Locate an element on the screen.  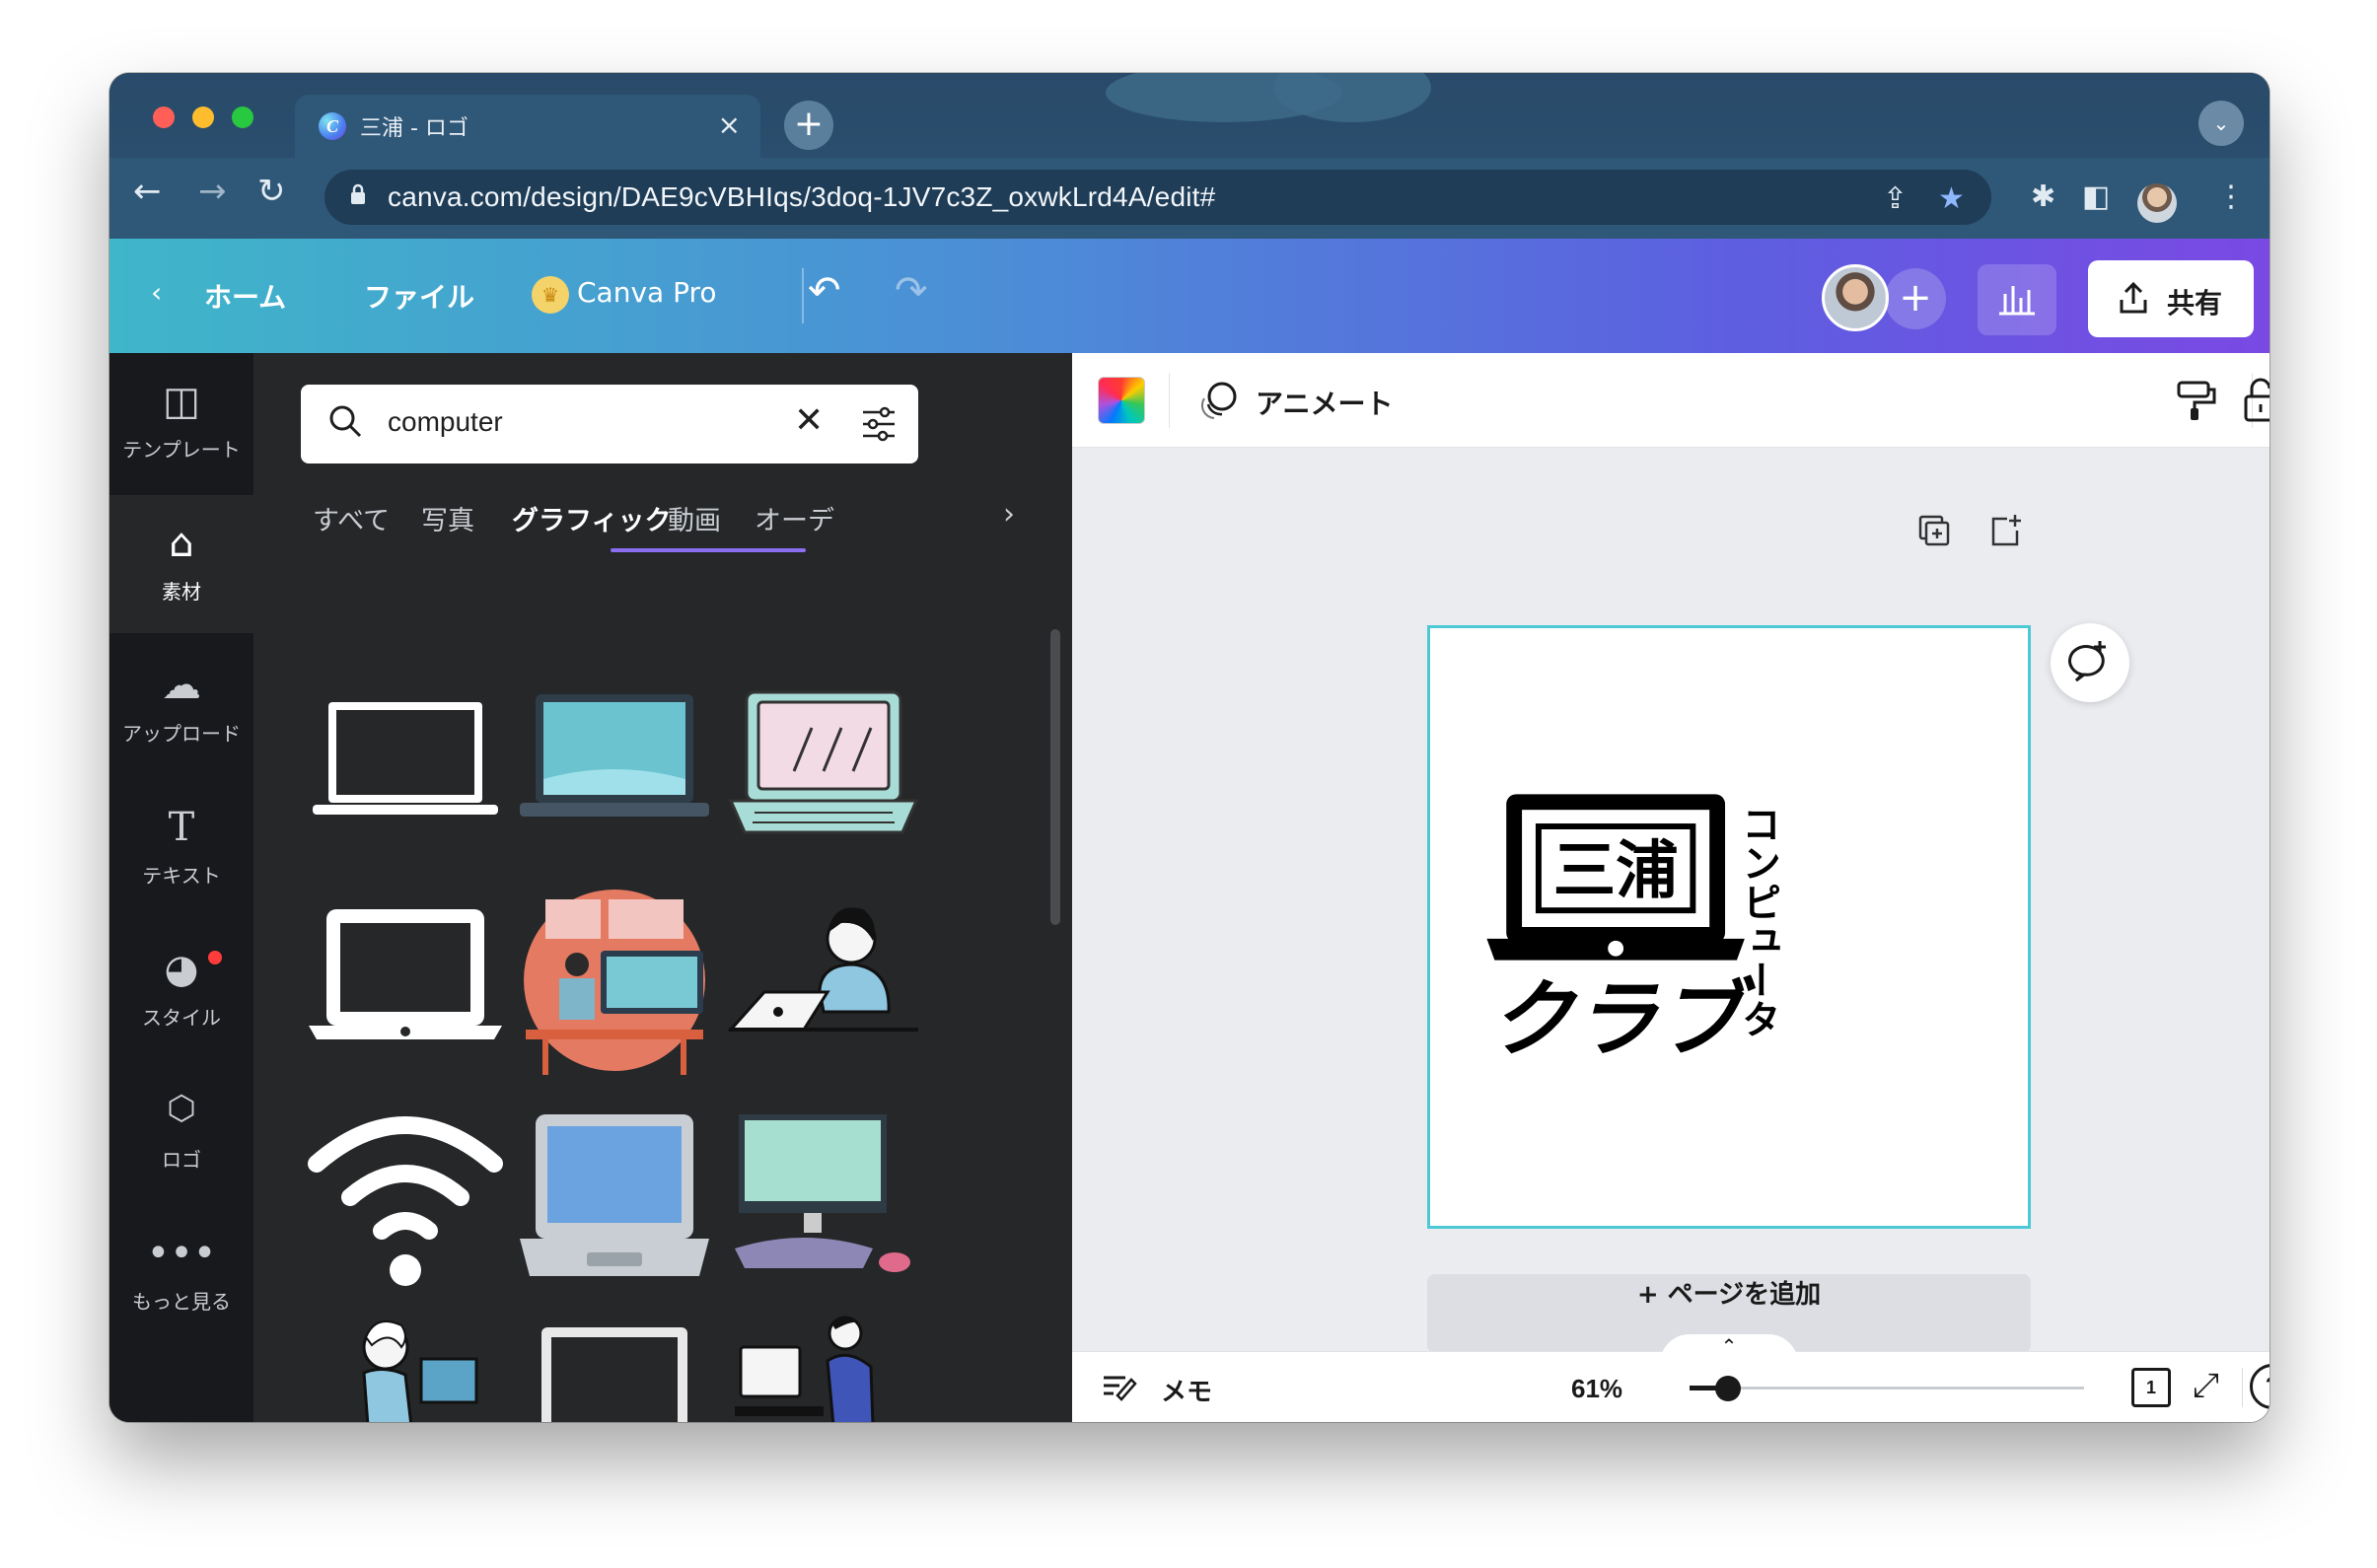
comment-plus-icon is located at coordinates (2087, 661).